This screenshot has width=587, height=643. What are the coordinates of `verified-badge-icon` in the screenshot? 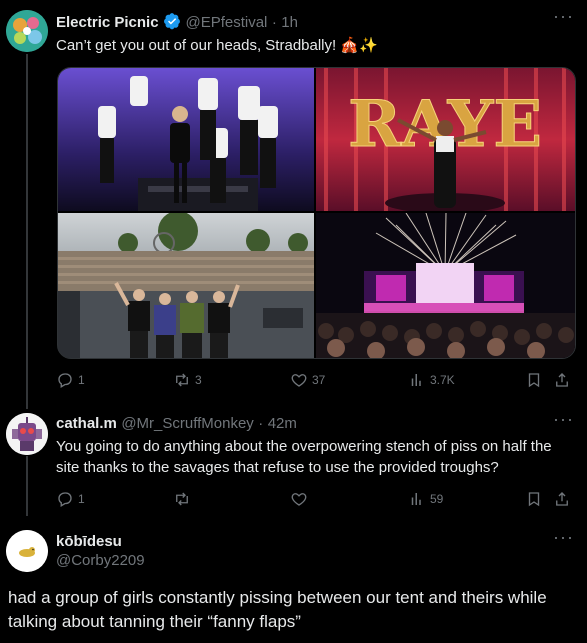 It's located at (172, 23).